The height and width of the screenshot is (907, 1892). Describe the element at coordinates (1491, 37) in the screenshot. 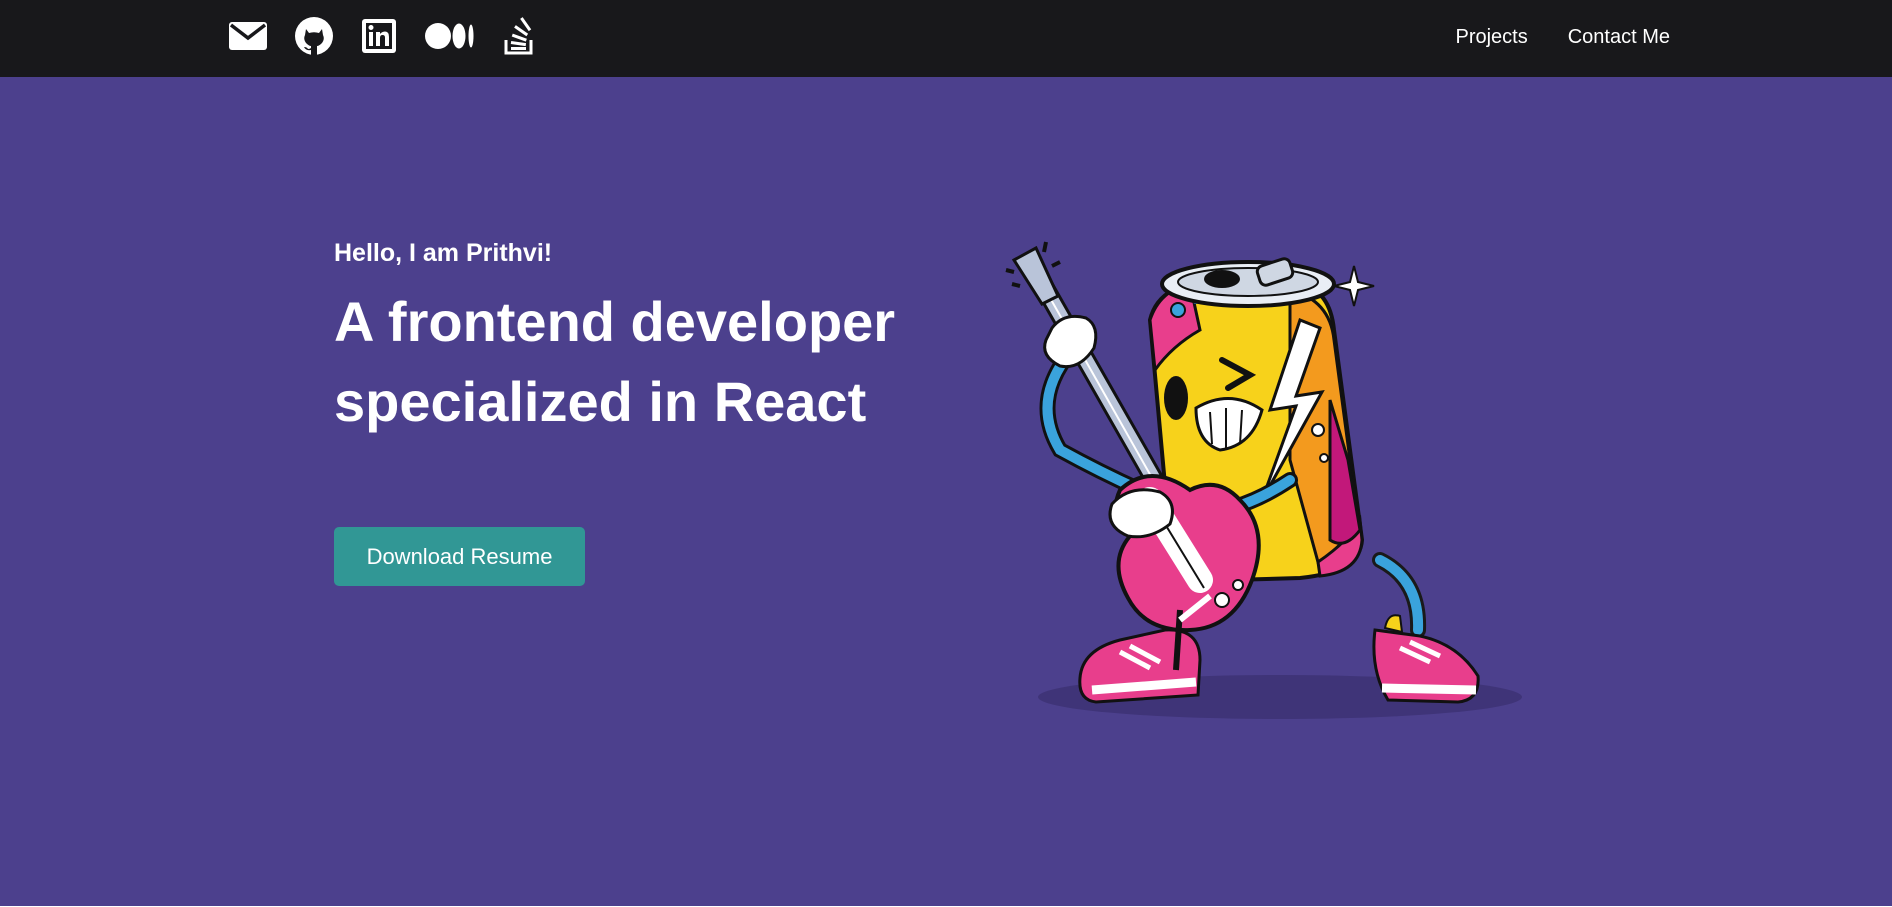

I see `nav-projects-link: Projects` at that location.